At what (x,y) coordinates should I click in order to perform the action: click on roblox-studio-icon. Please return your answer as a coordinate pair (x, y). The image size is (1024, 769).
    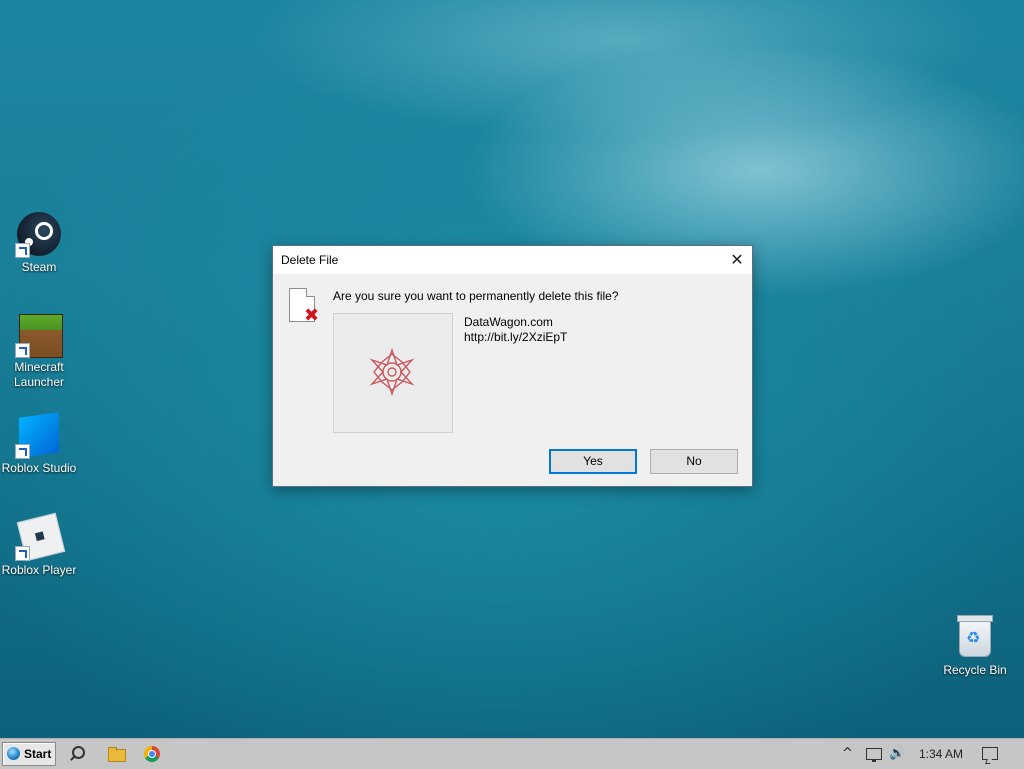
    Looking at the image, I should click on (39, 435).